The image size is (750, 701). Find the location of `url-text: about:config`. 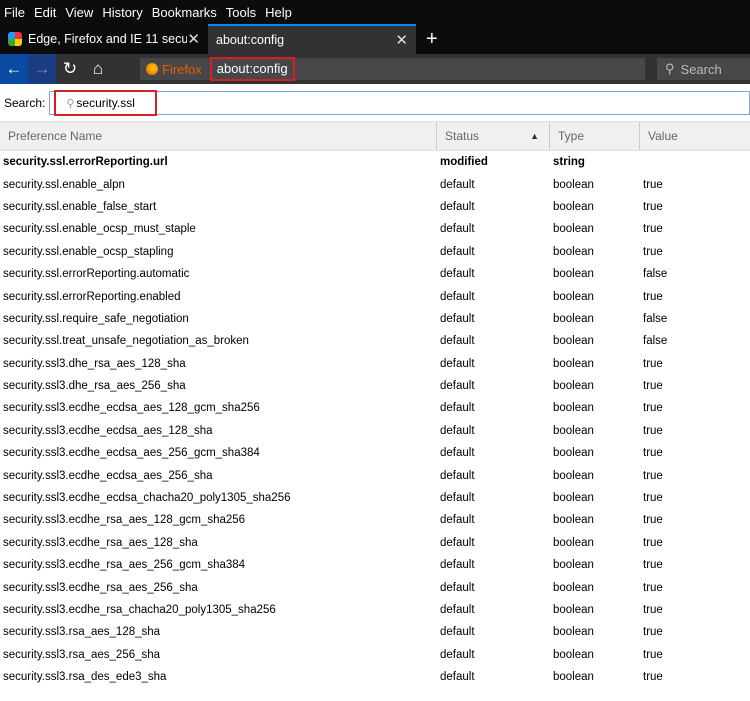

url-text: about:config is located at coordinates (252, 69).